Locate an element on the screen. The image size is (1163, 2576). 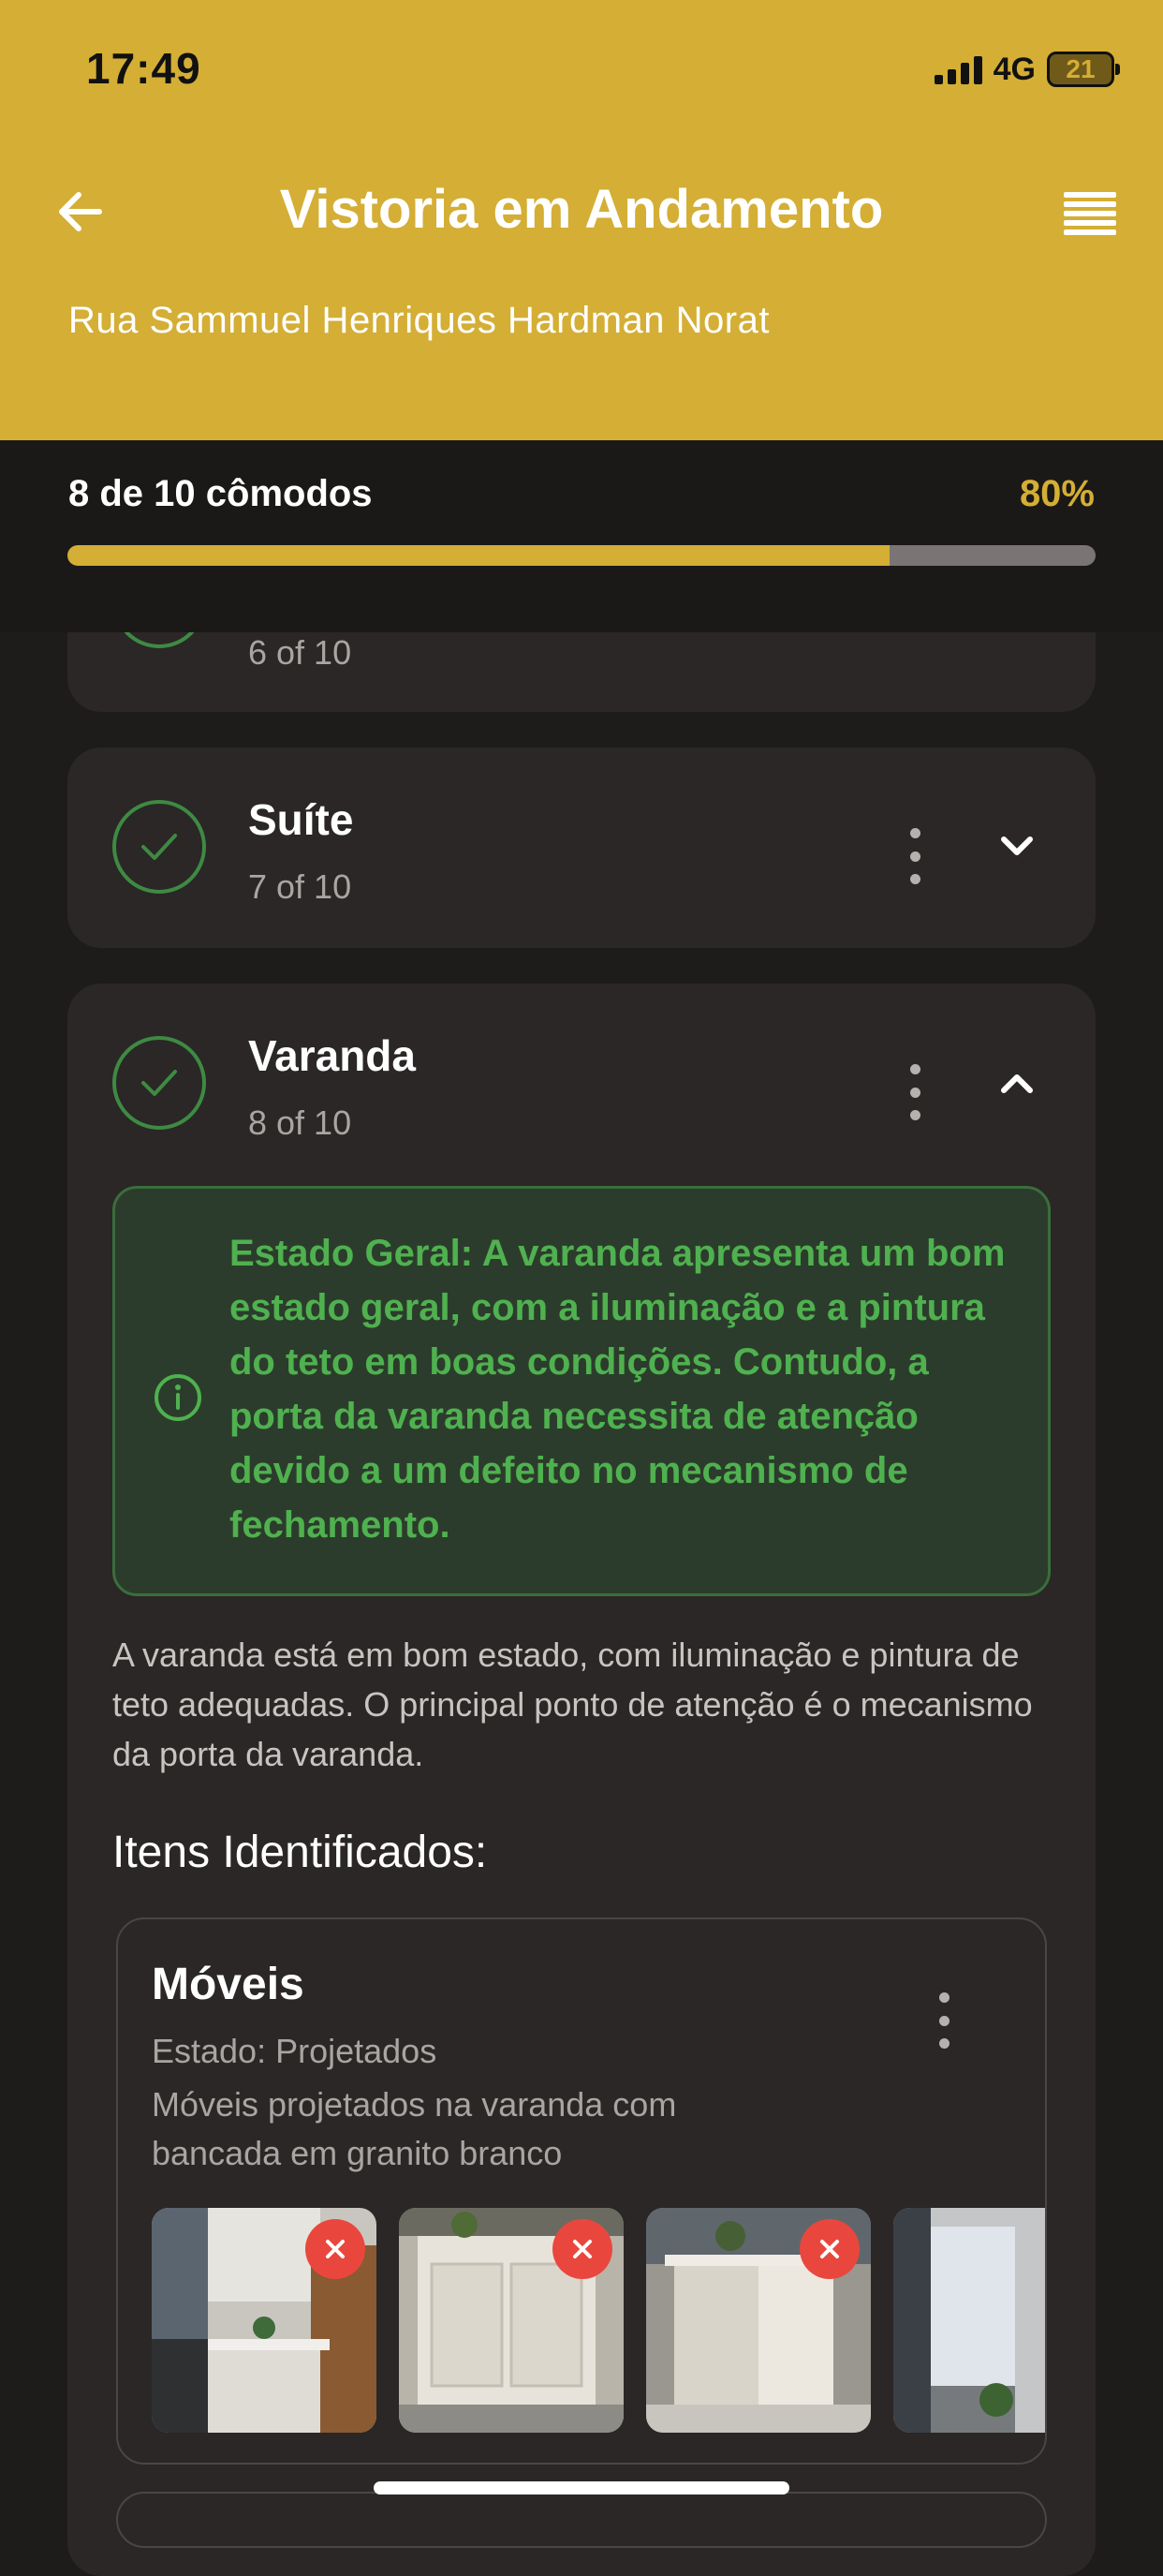
photo-carousel is located at coordinates (598, 2320).